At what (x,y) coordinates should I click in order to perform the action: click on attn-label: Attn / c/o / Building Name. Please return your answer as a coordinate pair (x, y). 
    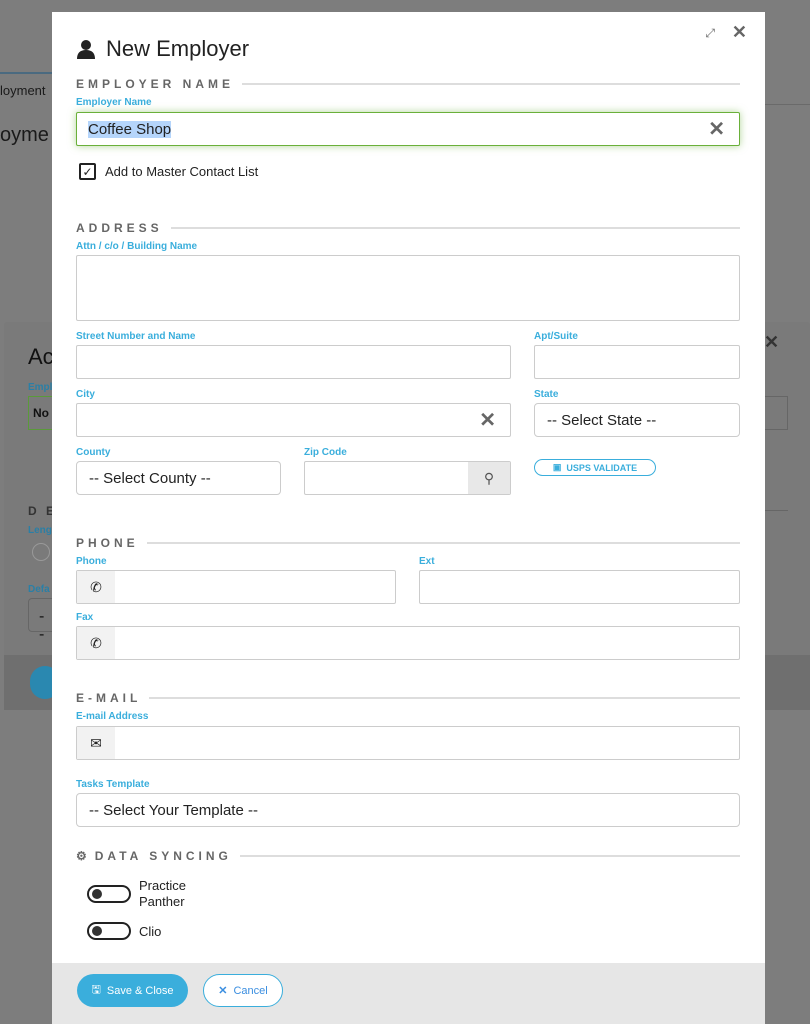
    Looking at the image, I should click on (137, 246).